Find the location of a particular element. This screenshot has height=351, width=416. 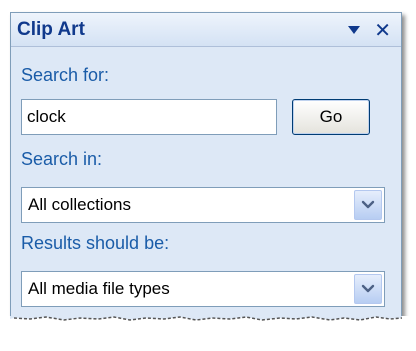

pane-title: Clip Art is located at coordinates (51, 29).